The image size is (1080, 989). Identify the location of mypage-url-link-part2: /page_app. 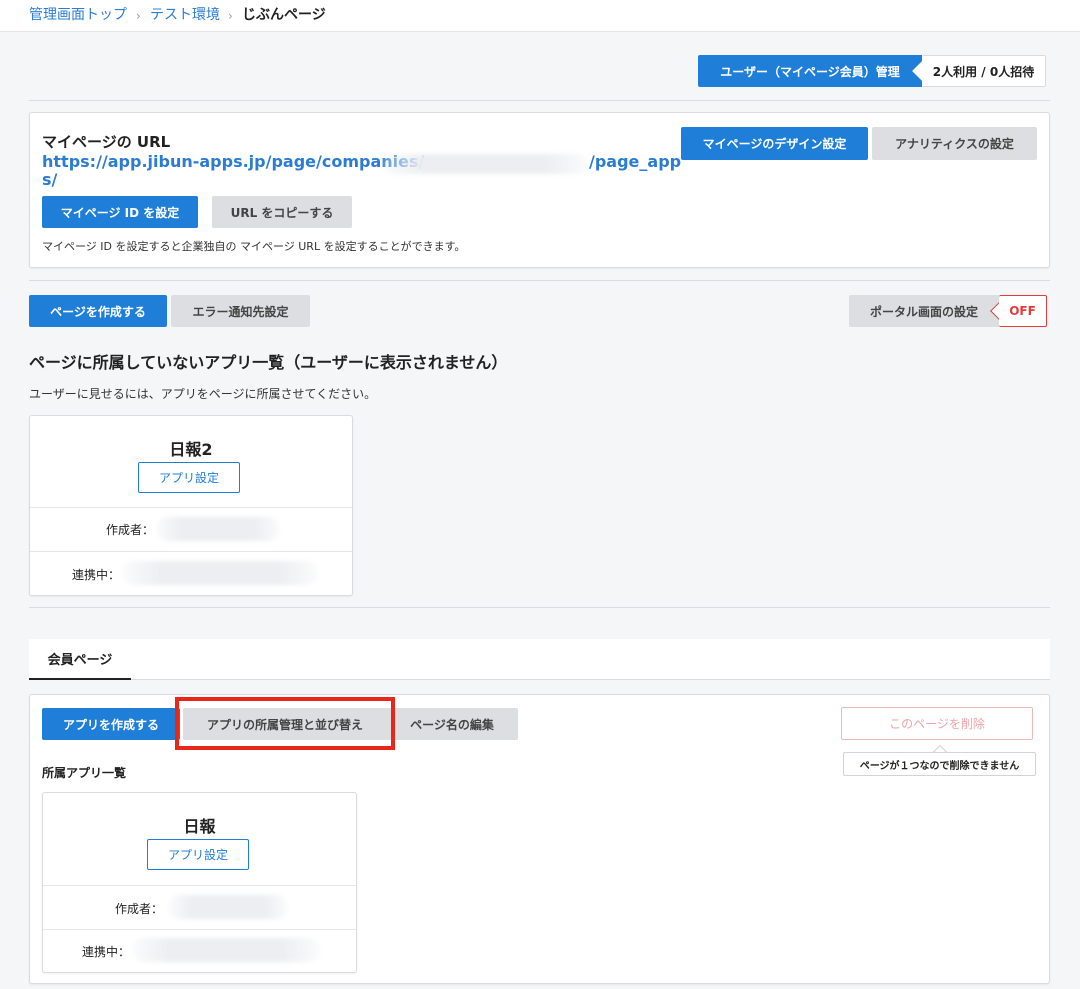
(635, 161).